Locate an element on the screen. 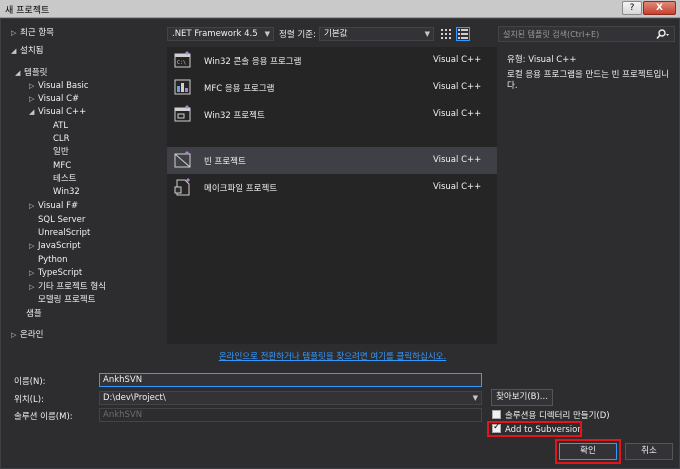 This screenshot has height=469, width=680. solution-name-label: 솔루션 이름(M): is located at coordinates (43, 417).